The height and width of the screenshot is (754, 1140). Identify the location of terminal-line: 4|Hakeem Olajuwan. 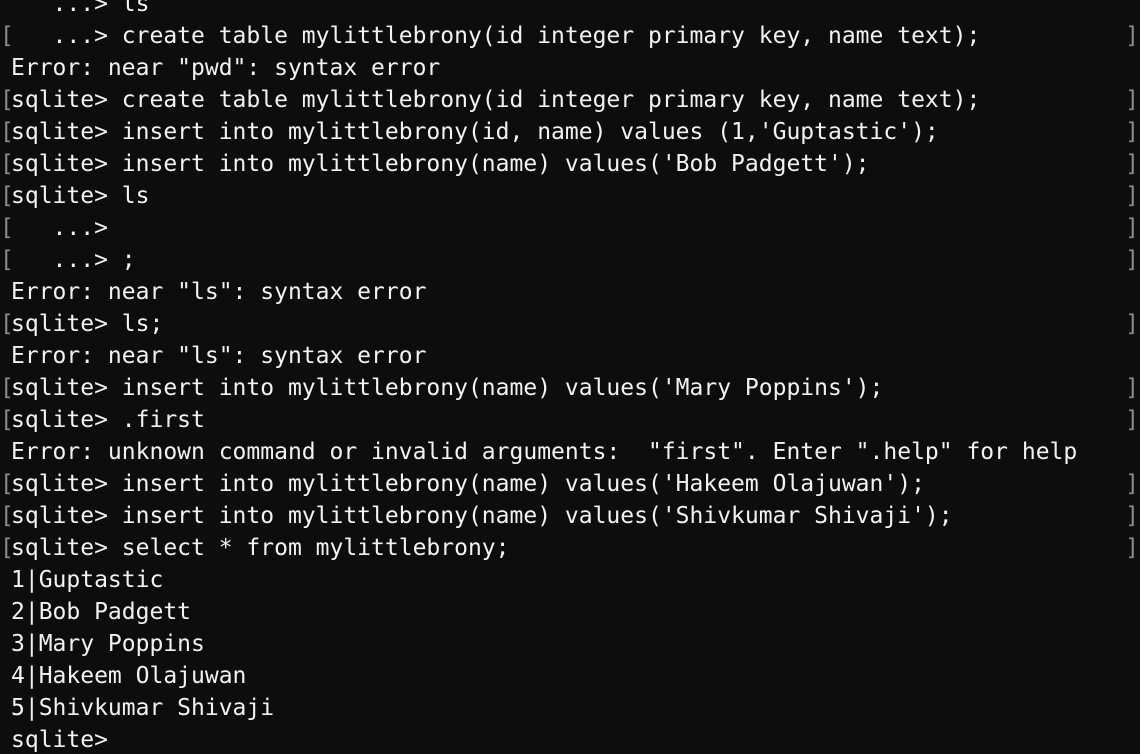
(570, 676).